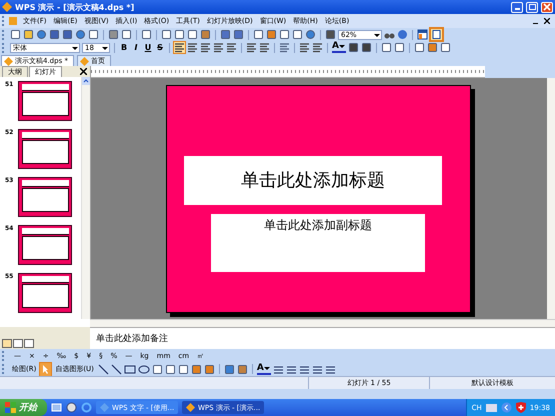  I want to click on notes-placeholder: 单击此处添加备注, so click(132, 338).